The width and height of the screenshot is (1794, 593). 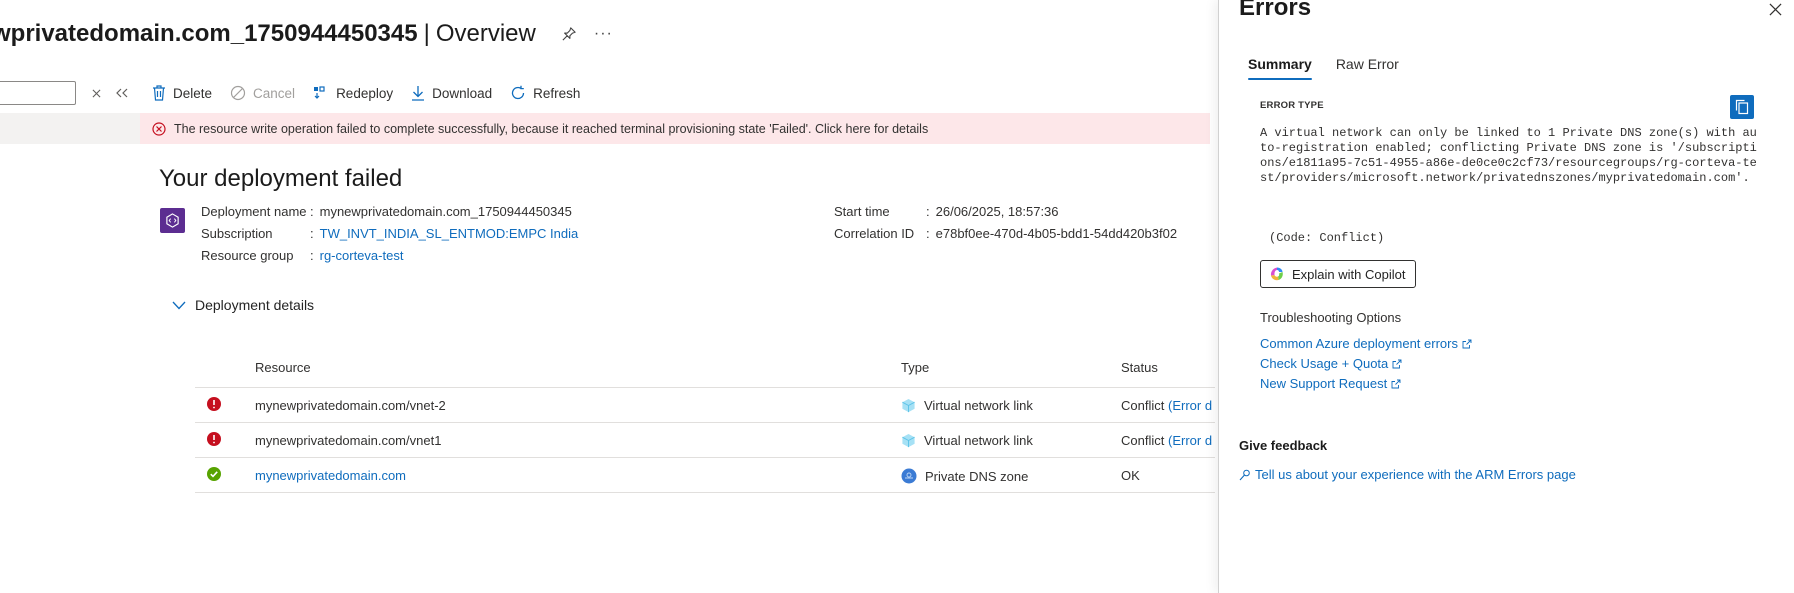 I want to click on private-dns-zone-icon, so click(x=909, y=476).